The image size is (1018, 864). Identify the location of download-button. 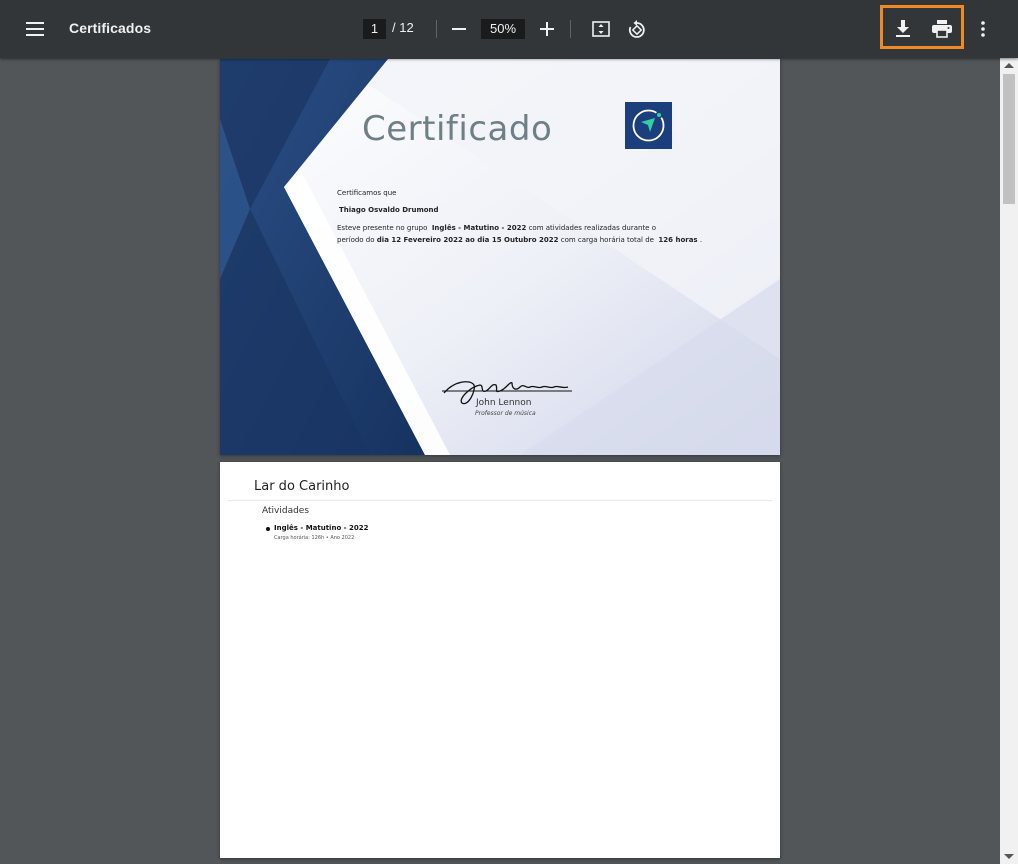
(903, 29).